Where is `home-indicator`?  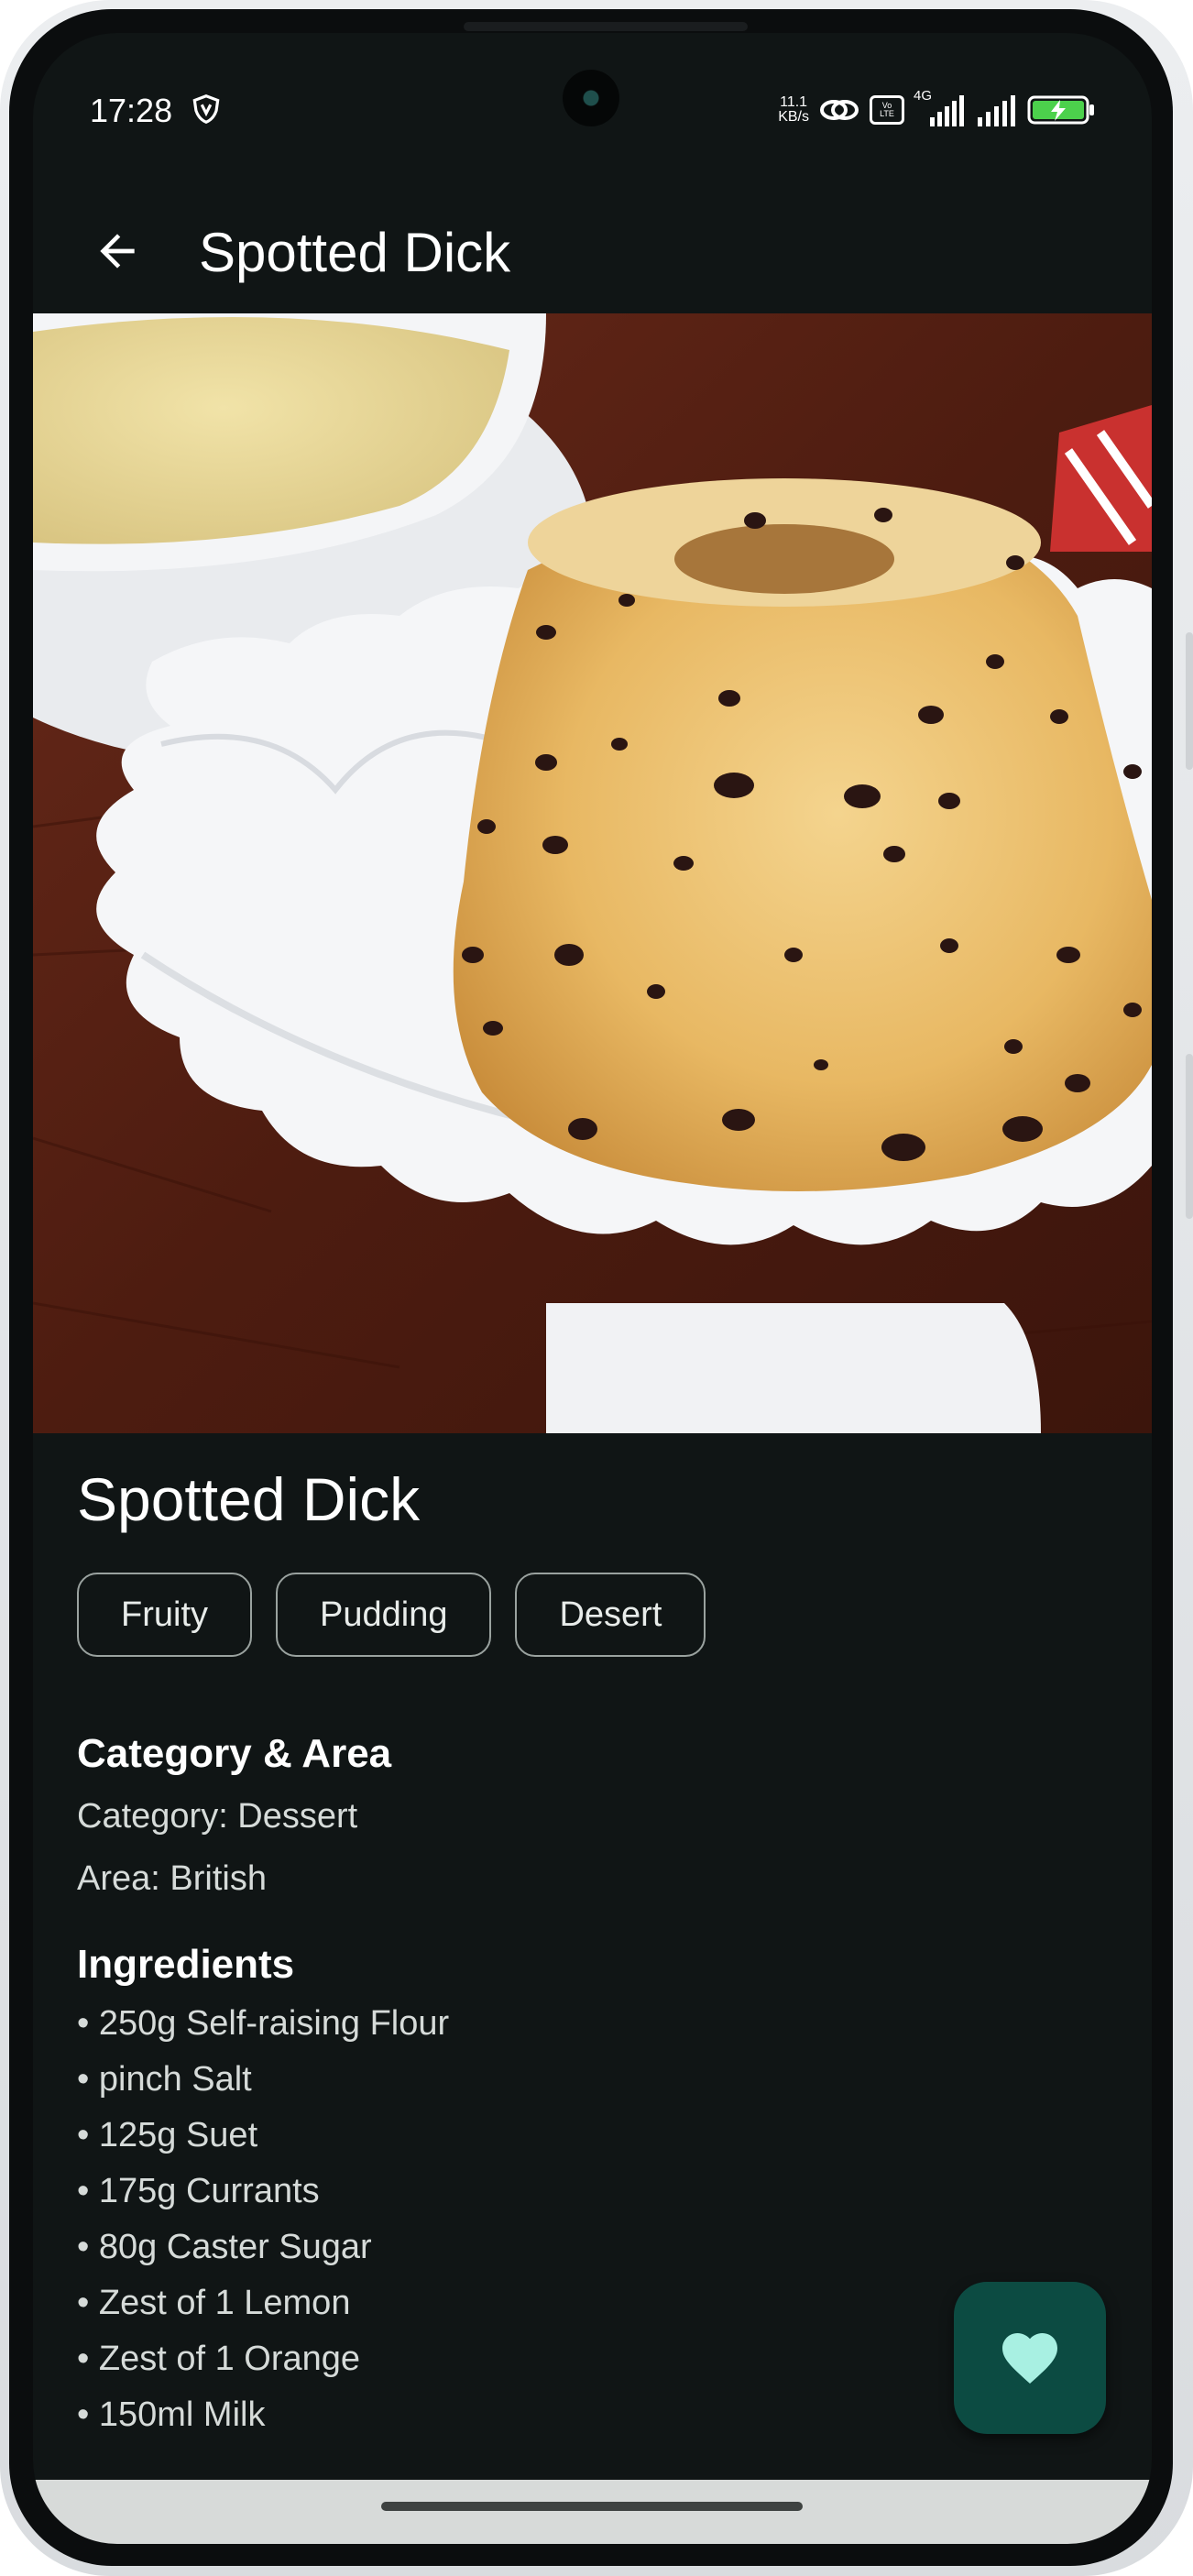
home-indicator is located at coordinates (592, 2506).